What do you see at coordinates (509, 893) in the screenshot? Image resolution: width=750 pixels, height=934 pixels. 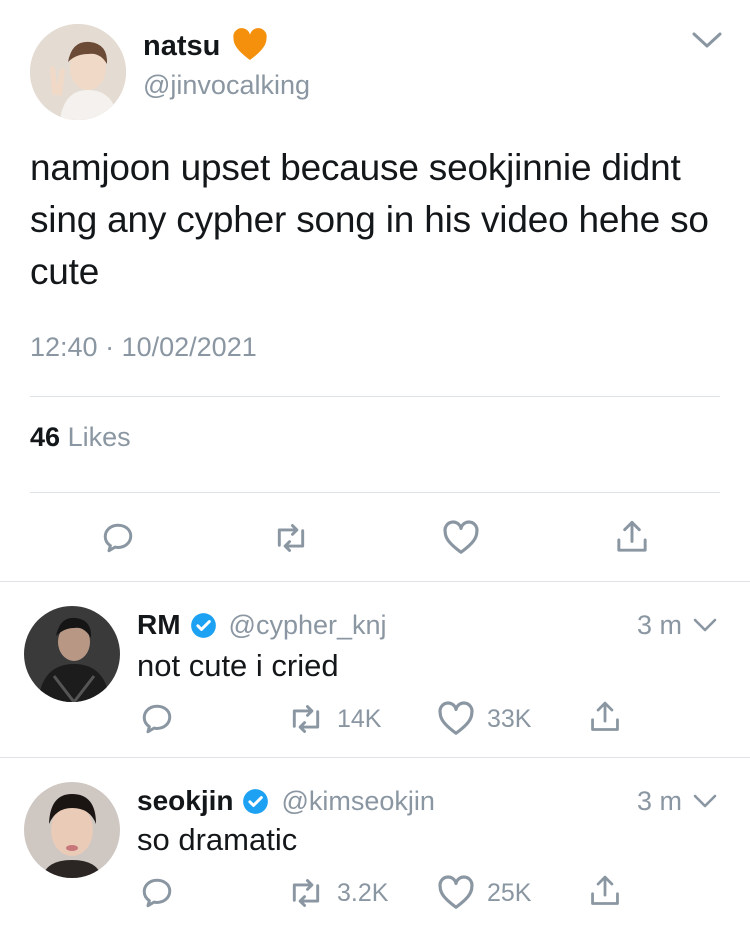 I see `like-count: 25K` at bounding box center [509, 893].